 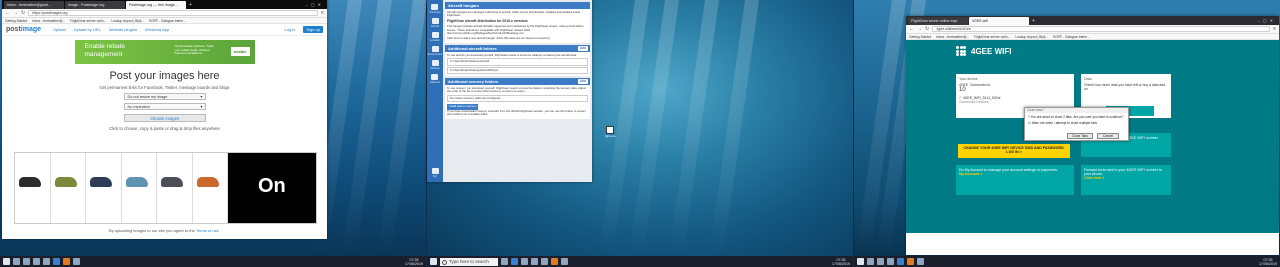 What do you see at coordinates (1108, 136) in the screenshot?
I see `cancel-button: Cancel` at bounding box center [1108, 136].